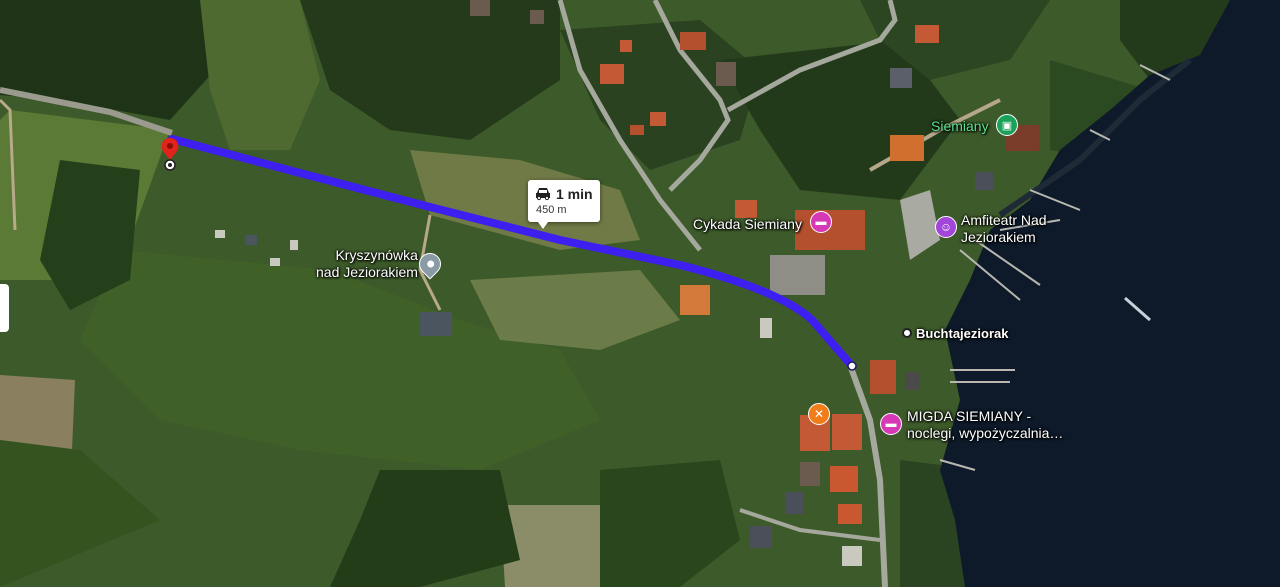 The image size is (1280, 587). I want to click on car-icon, so click(543, 194).